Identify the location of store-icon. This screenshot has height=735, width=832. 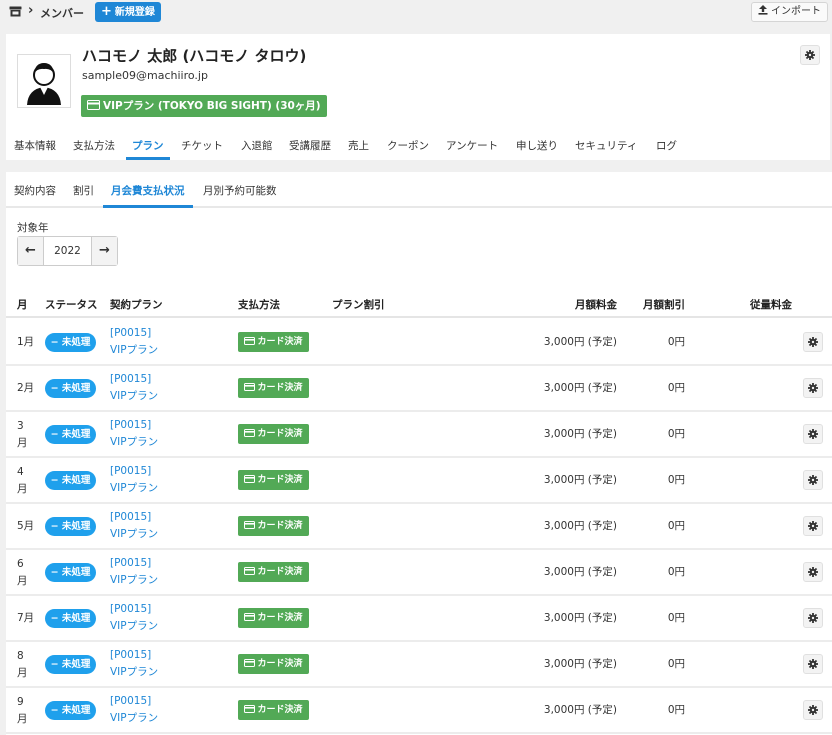
(15, 11).